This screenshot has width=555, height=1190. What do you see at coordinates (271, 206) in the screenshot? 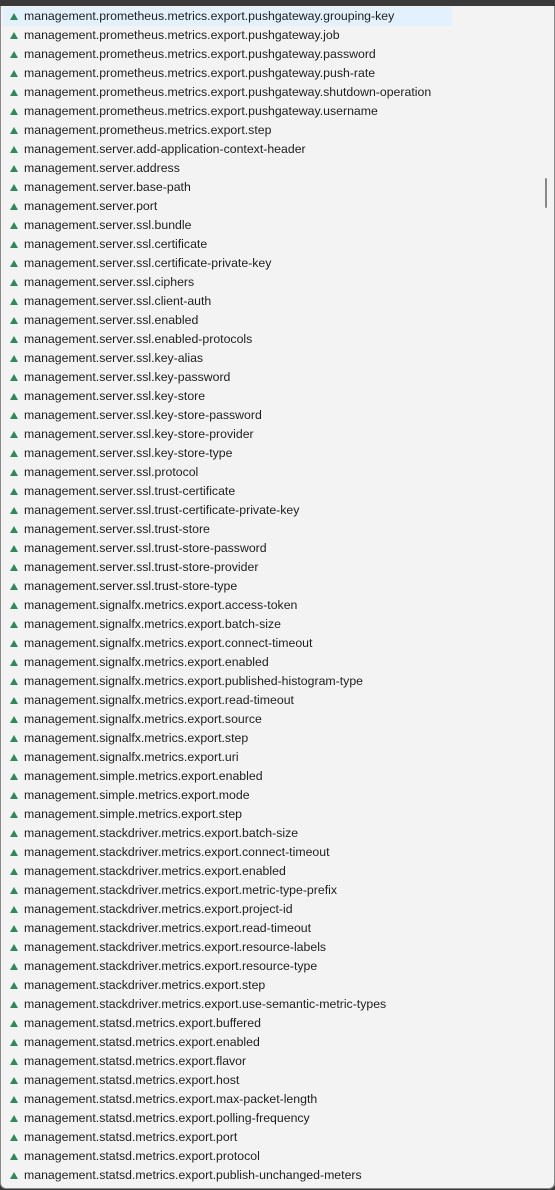
I see `suggestion-item: management.server.port` at bounding box center [271, 206].